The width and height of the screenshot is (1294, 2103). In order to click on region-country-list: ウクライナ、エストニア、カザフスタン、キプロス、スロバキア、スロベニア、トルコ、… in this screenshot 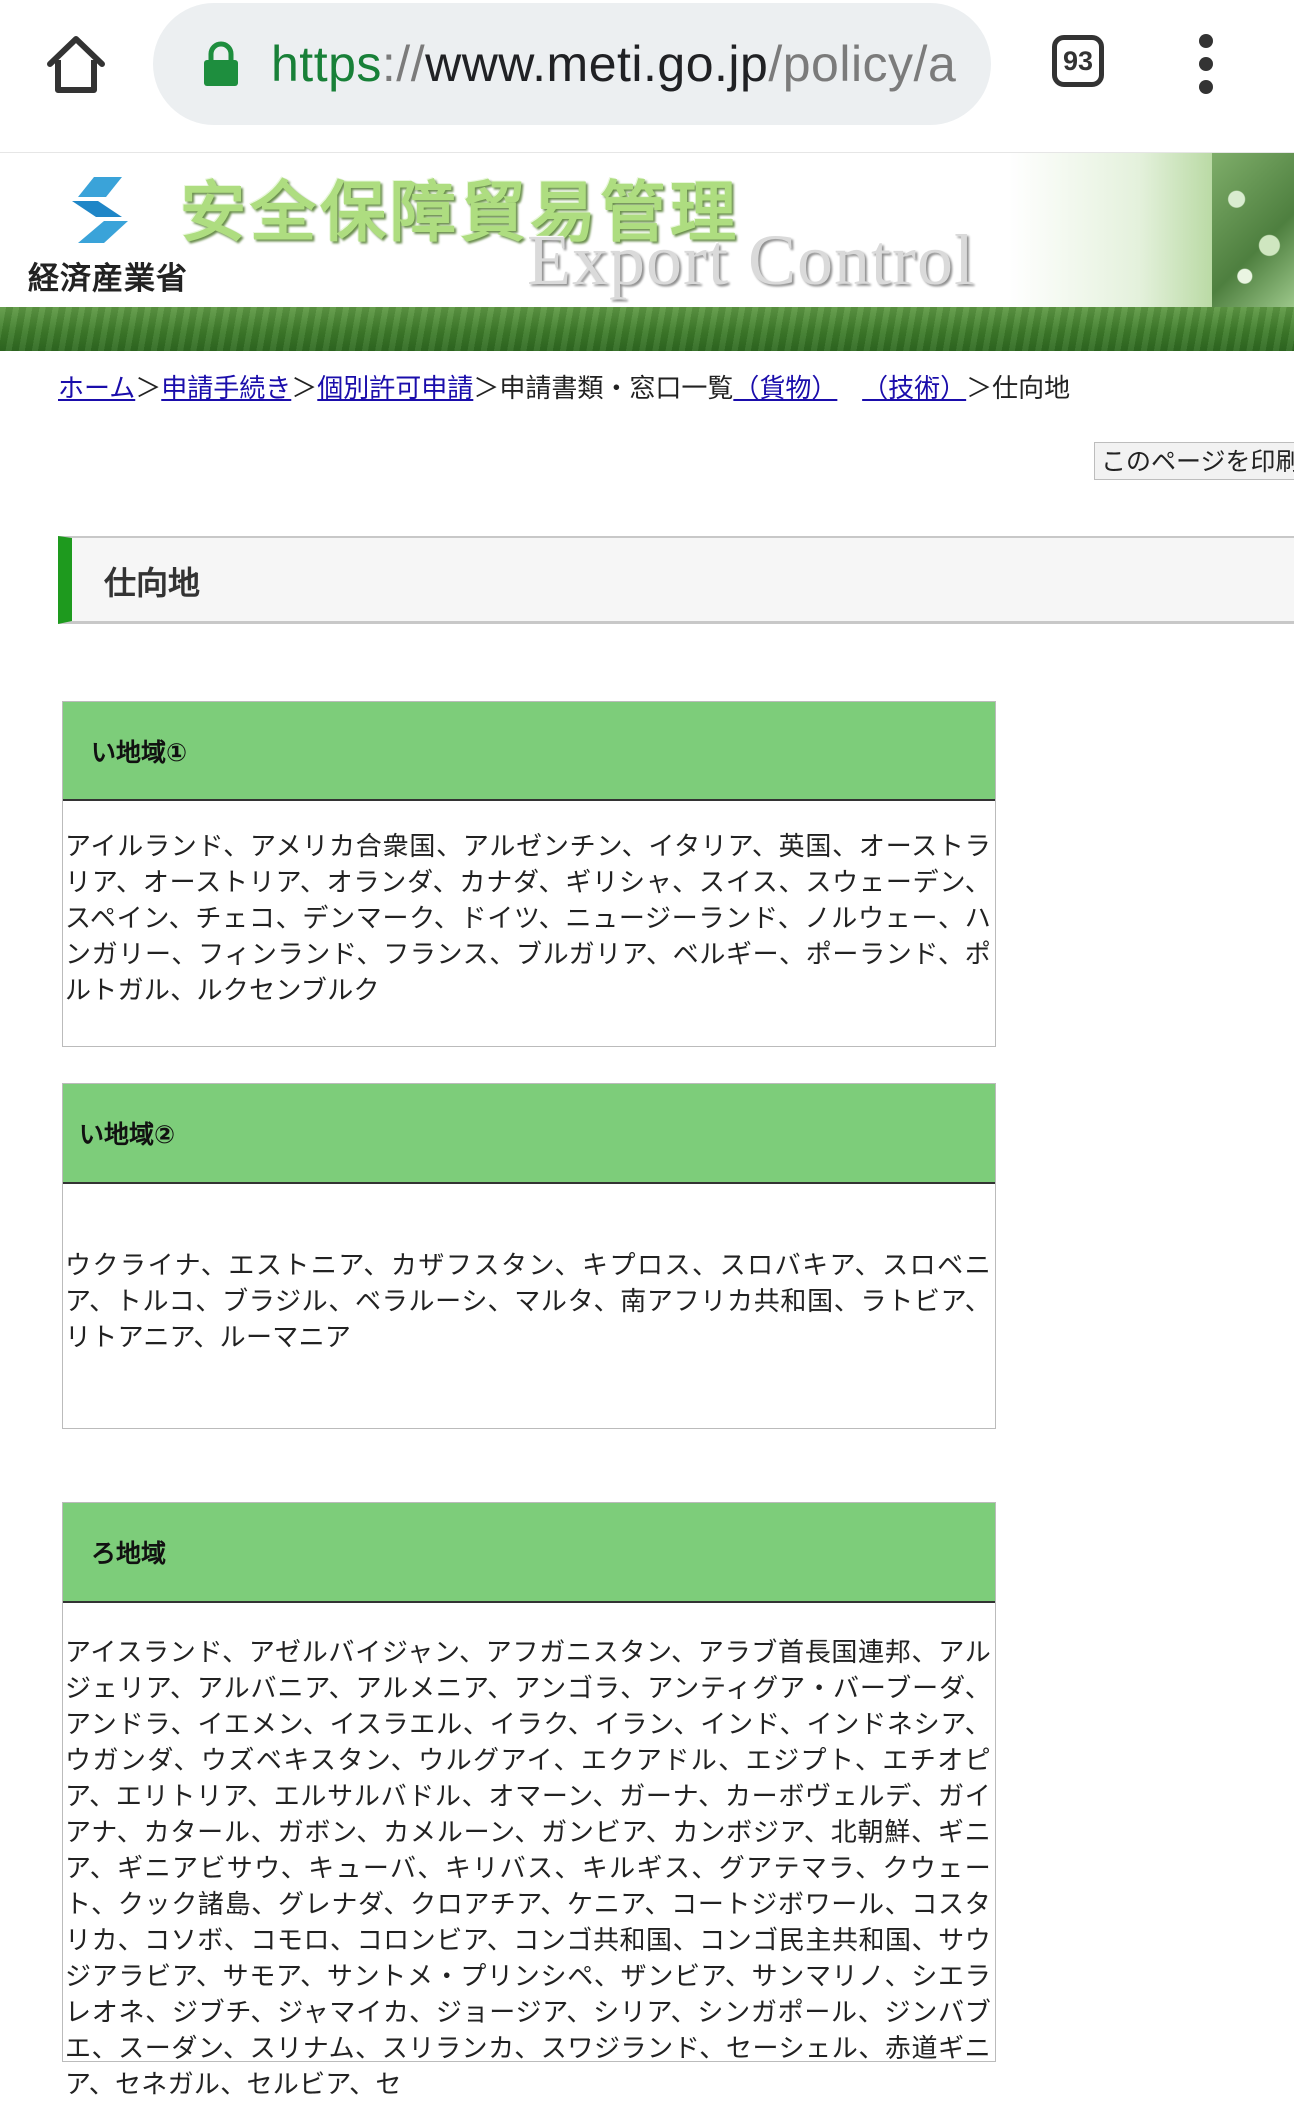, I will do `click(528, 1302)`.